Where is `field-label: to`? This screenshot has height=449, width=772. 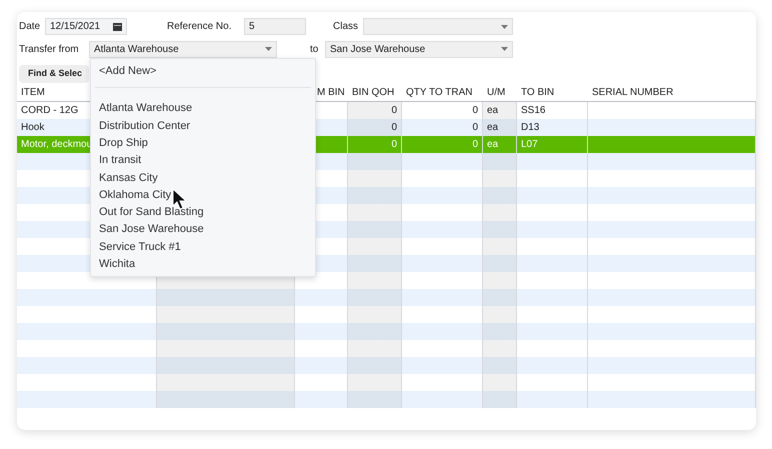 field-label: to is located at coordinates (315, 49).